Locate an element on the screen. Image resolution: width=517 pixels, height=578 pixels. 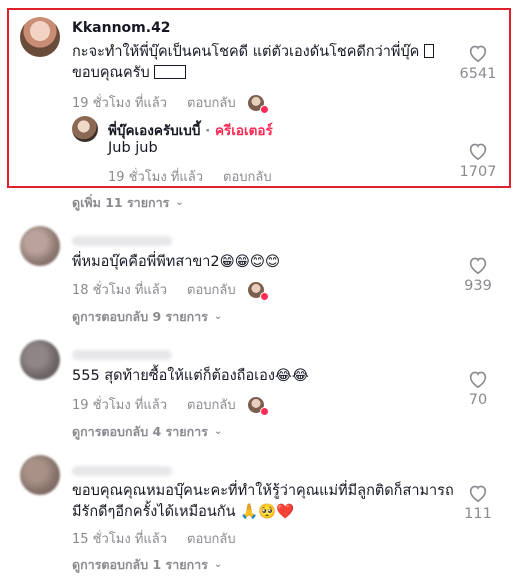
view-replies: ดูการตอบกลับ 1 รายการ ⌄ is located at coordinates (147, 565).